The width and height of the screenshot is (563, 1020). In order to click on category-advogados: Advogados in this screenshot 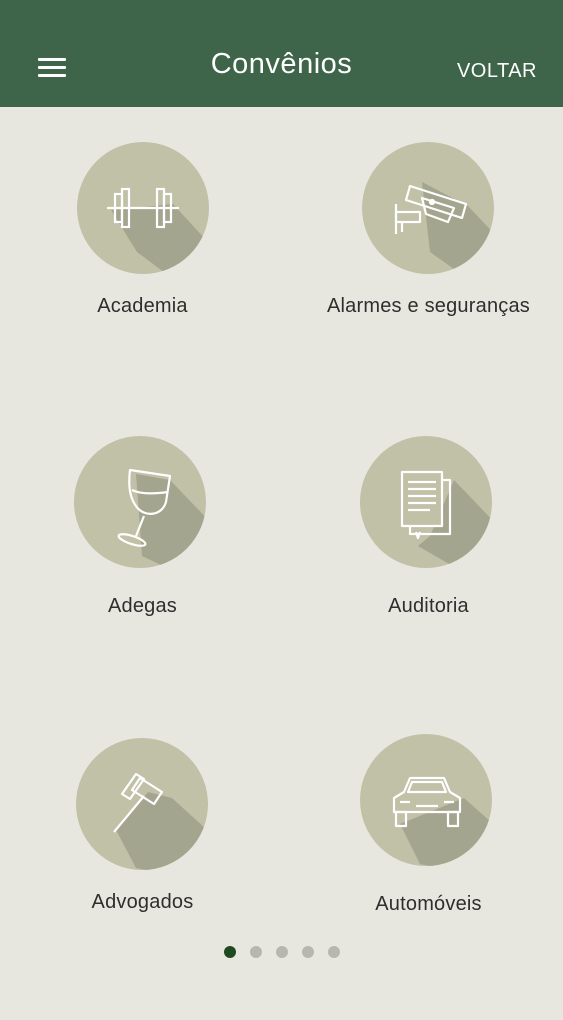, I will do `click(142, 875)`.